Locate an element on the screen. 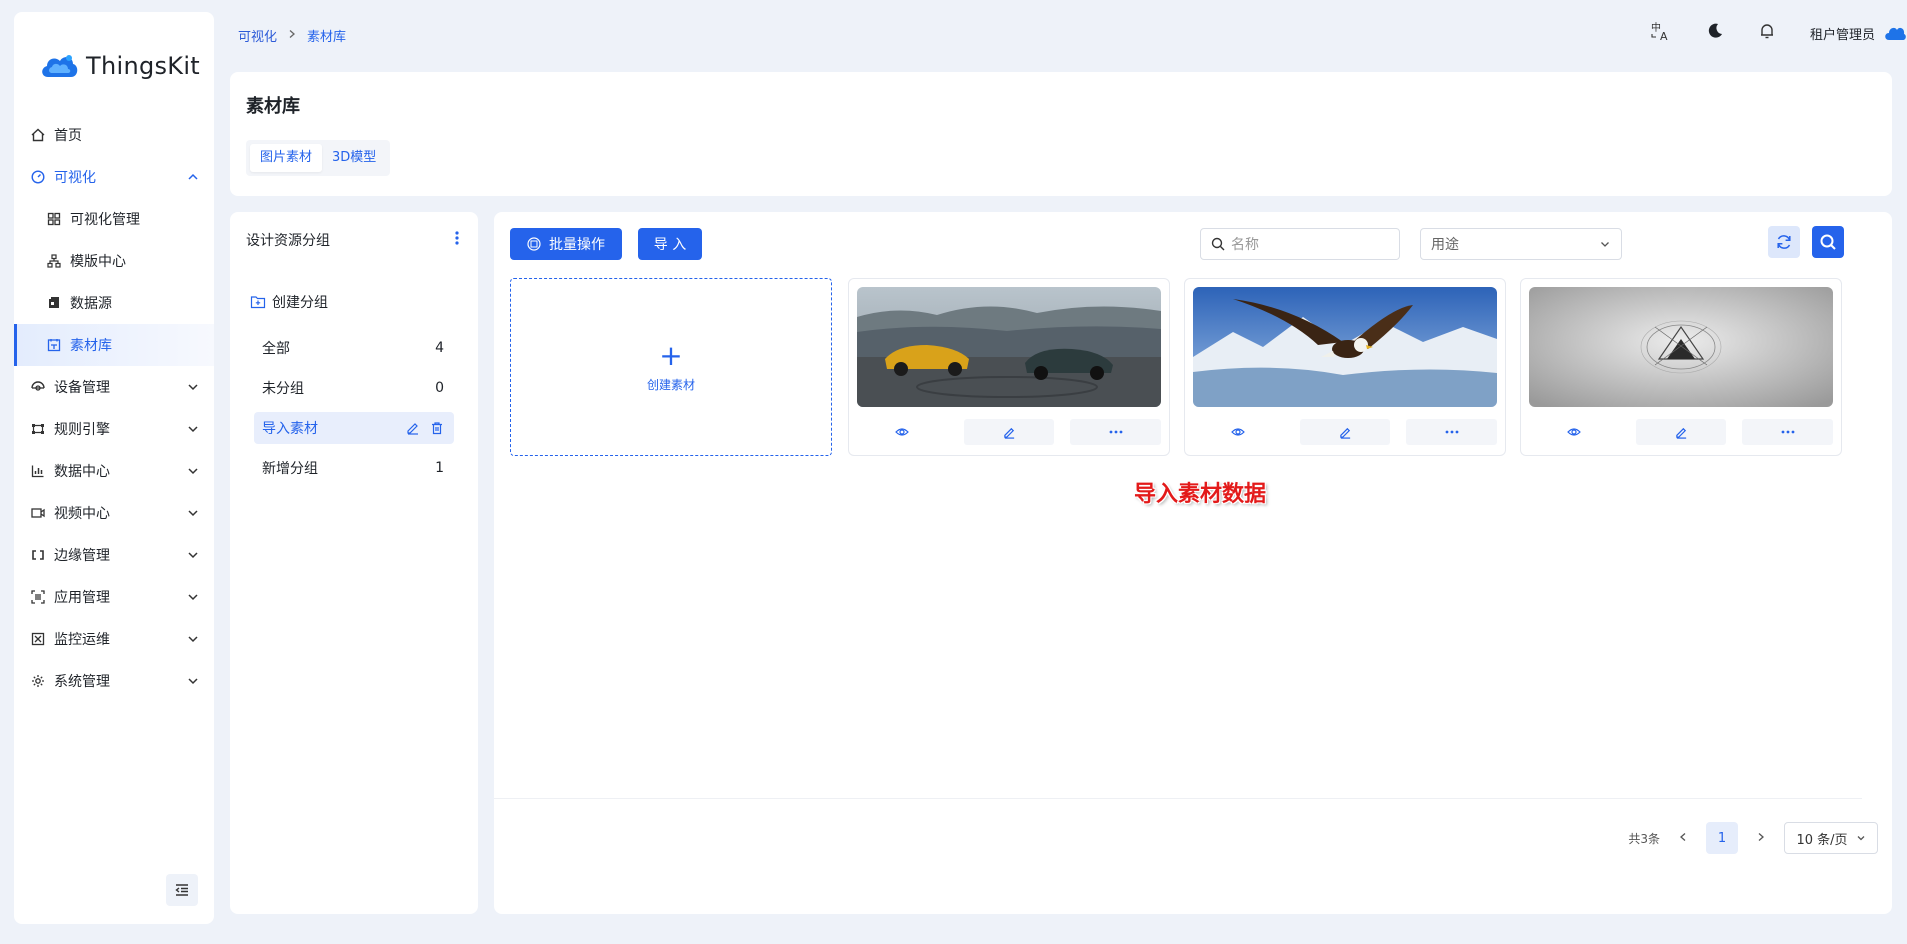 This screenshot has height=944, width=1907. material-image-eagle is located at coordinates (1345, 347).